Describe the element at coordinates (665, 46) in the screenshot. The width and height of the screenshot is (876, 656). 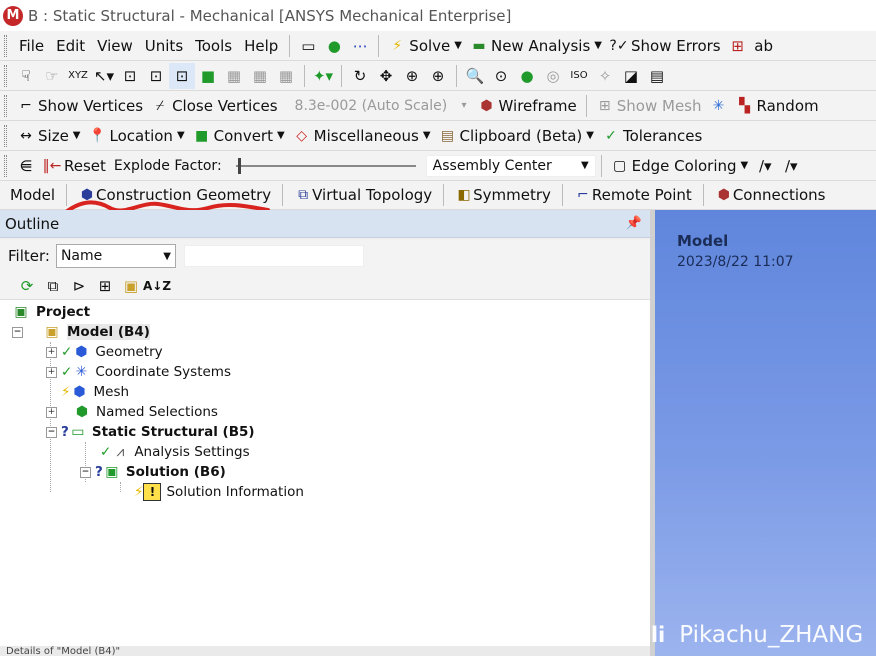
I see `show-errors-button: ?✓ Show Errors` at that location.